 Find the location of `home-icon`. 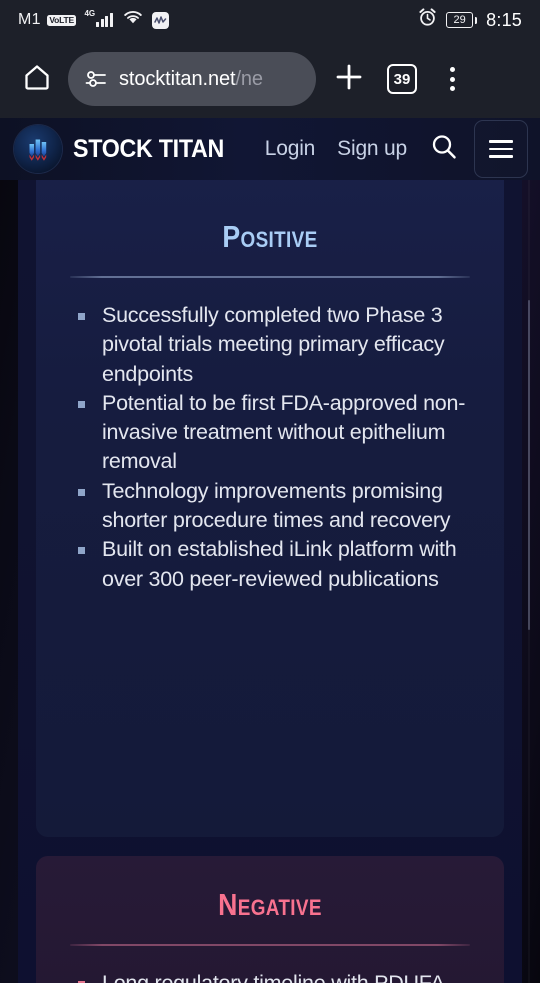

home-icon is located at coordinates (37, 79).